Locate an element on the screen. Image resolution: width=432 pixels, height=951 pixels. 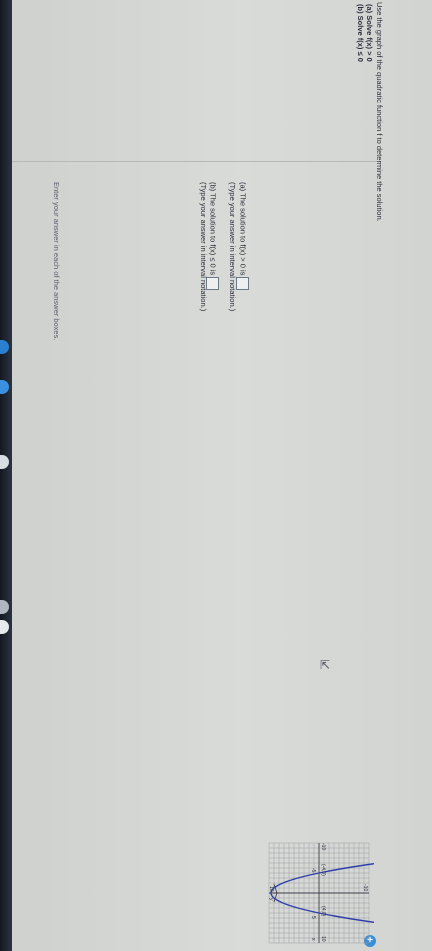
answer-a-row: (a) The solution to f(x) > 0 is is located at coordinates (242, 236).